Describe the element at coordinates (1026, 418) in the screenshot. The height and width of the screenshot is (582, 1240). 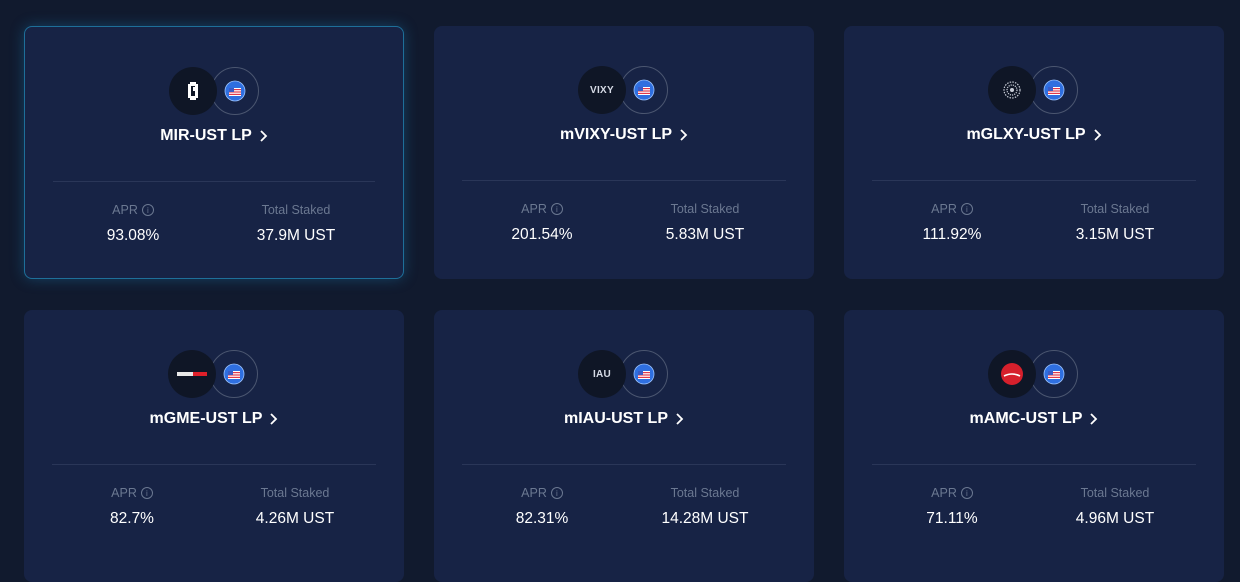
I see `pool-title-text: mAMC-UST LP` at that location.